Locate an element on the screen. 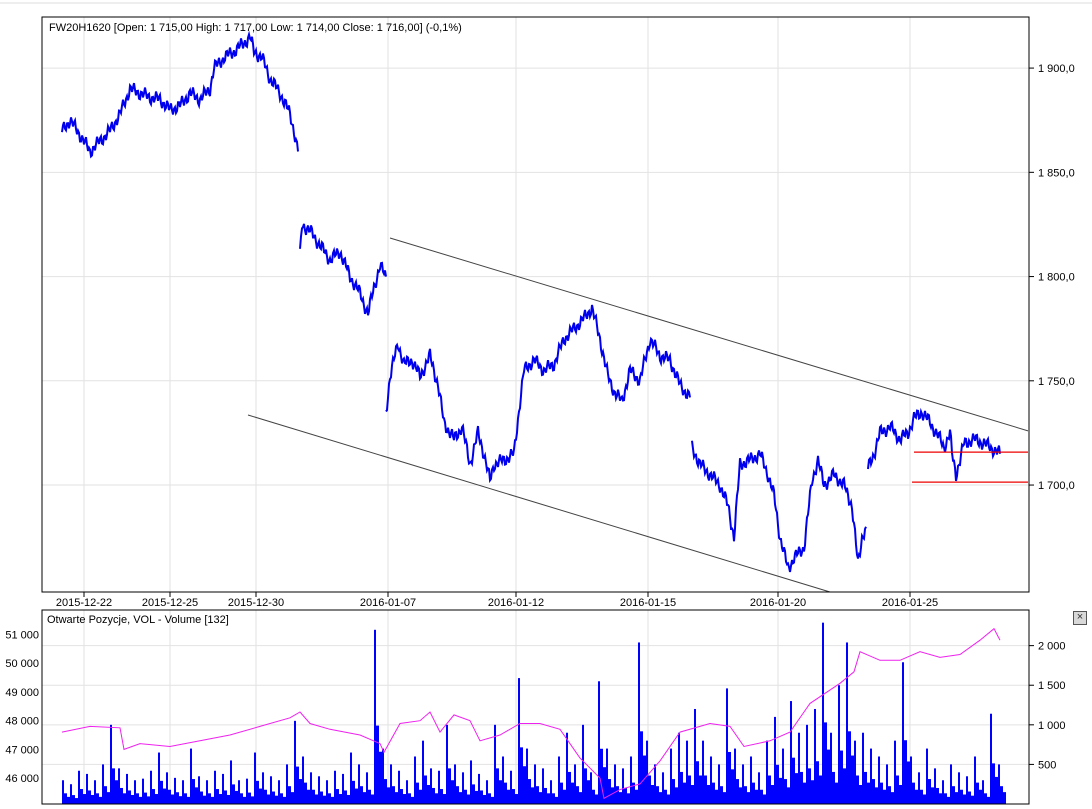 The width and height of the screenshot is (1092, 809). close-panel-button: × is located at coordinates (1080, 618).